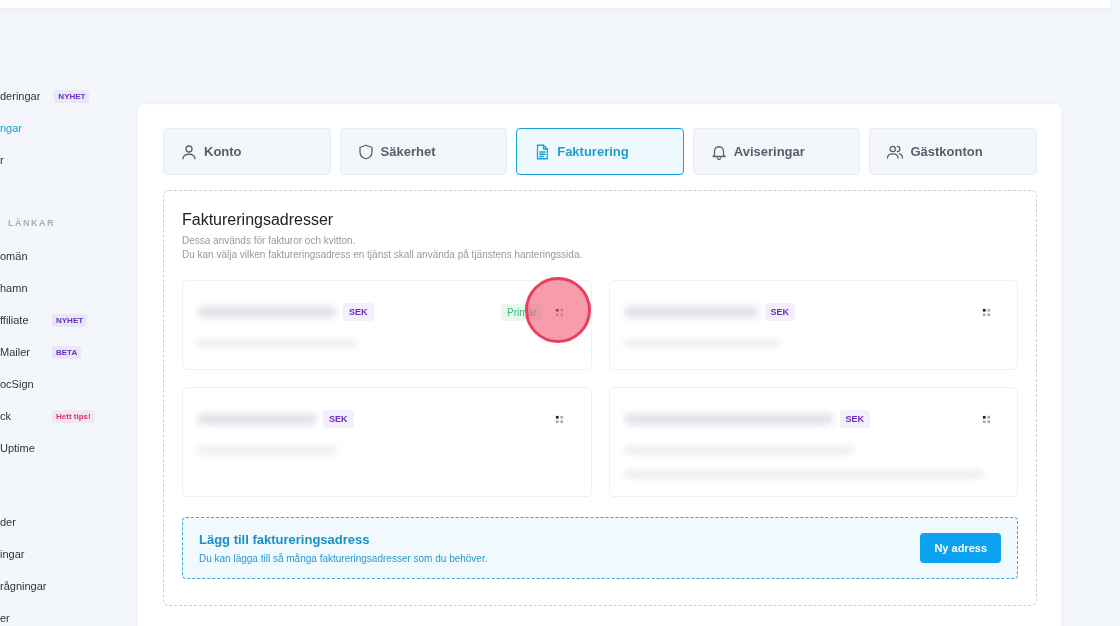 The image size is (1120, 626). Describe the element at coordinates (365, 151) in the screenshot. I see `shield-icon` at that location.